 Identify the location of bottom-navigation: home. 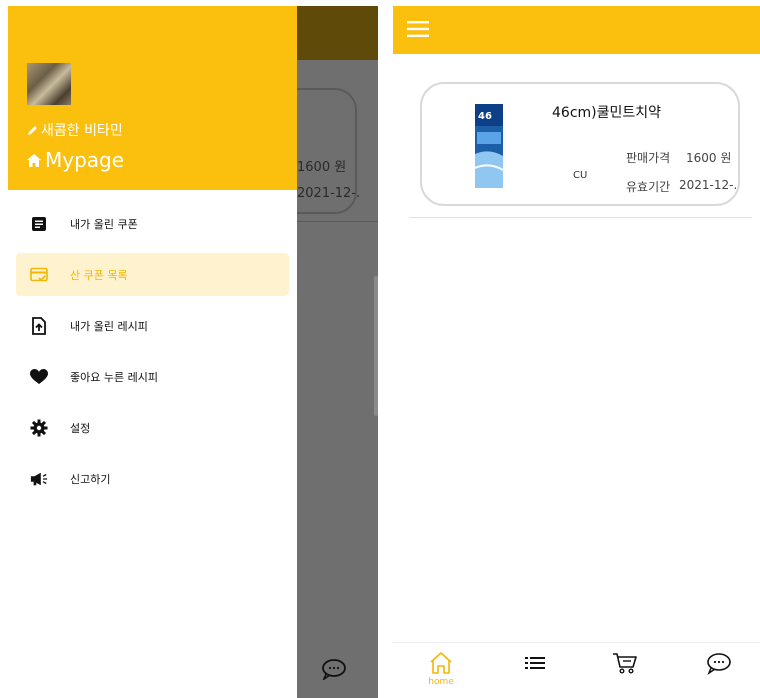
(576, 670).